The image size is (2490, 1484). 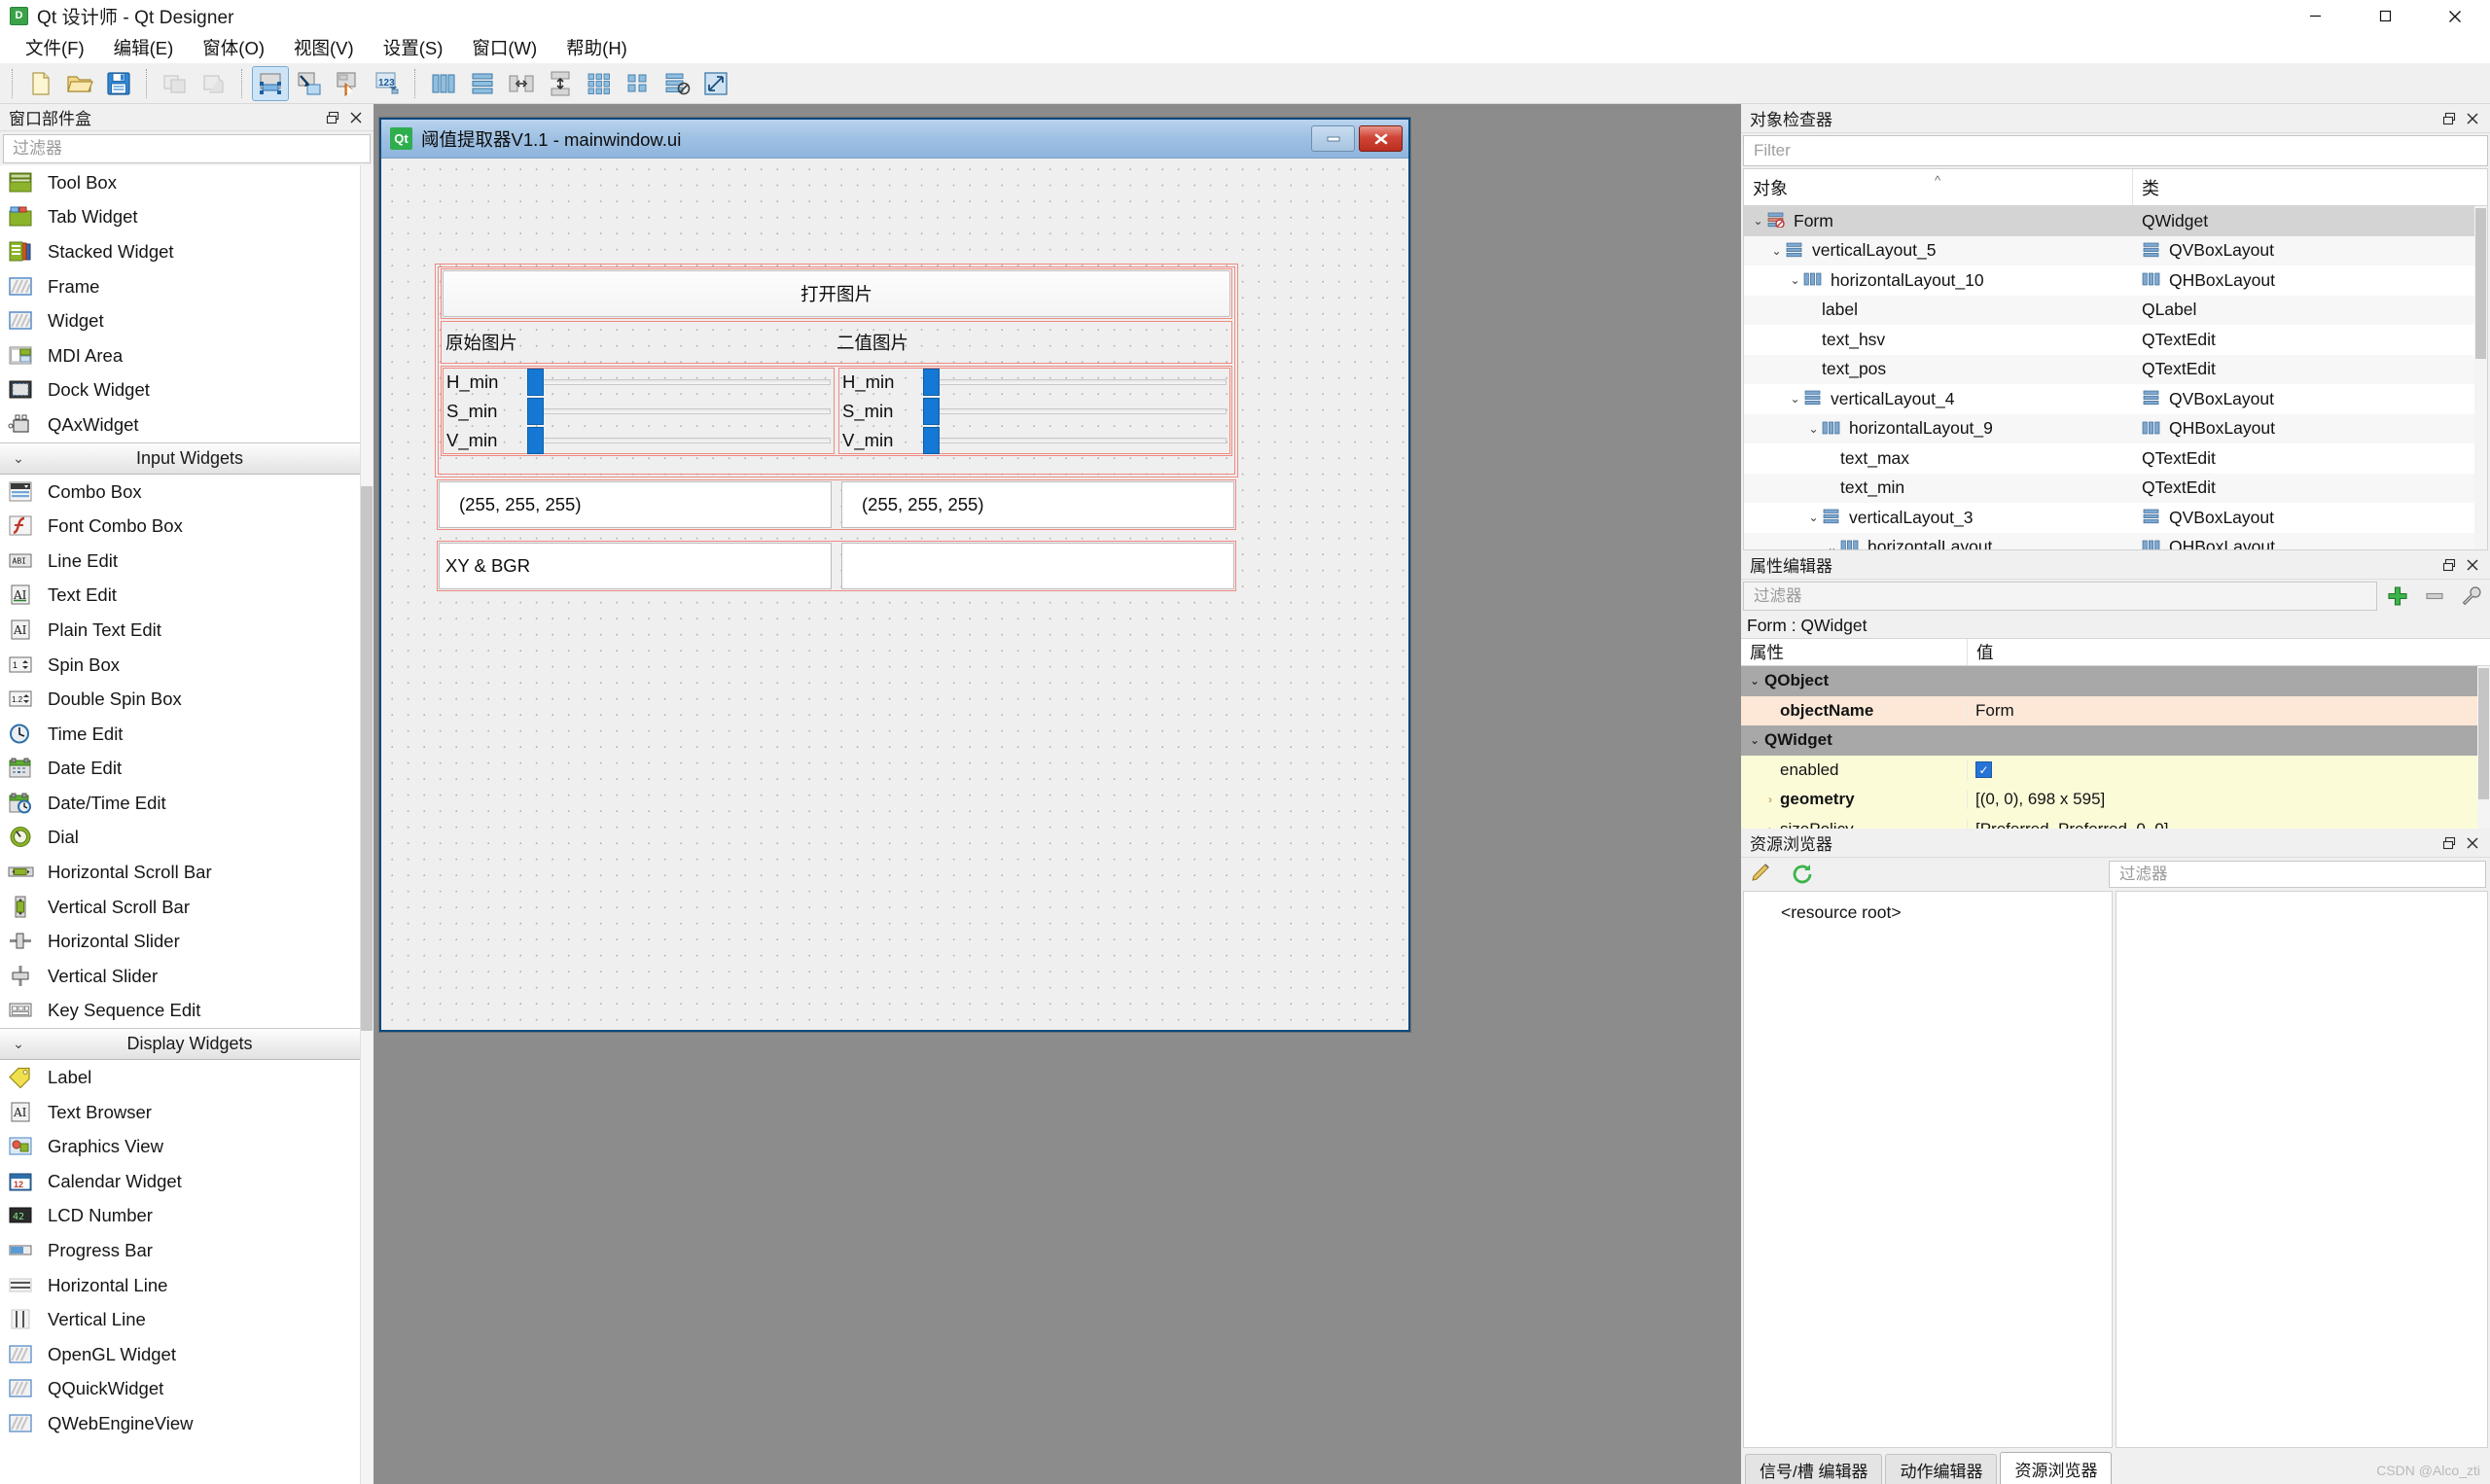 What do you see at coordinates (1770, 800) in the screenshot?
I see `chevron-right-icon: ›` at bounding box center [1770, 800].